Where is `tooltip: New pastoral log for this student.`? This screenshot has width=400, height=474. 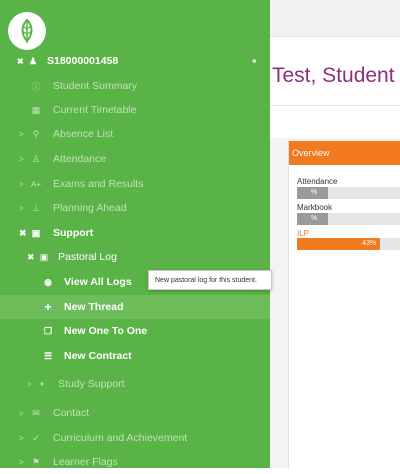 tooltip: New pastoral log for this student. is located at coordinates (210, 280).